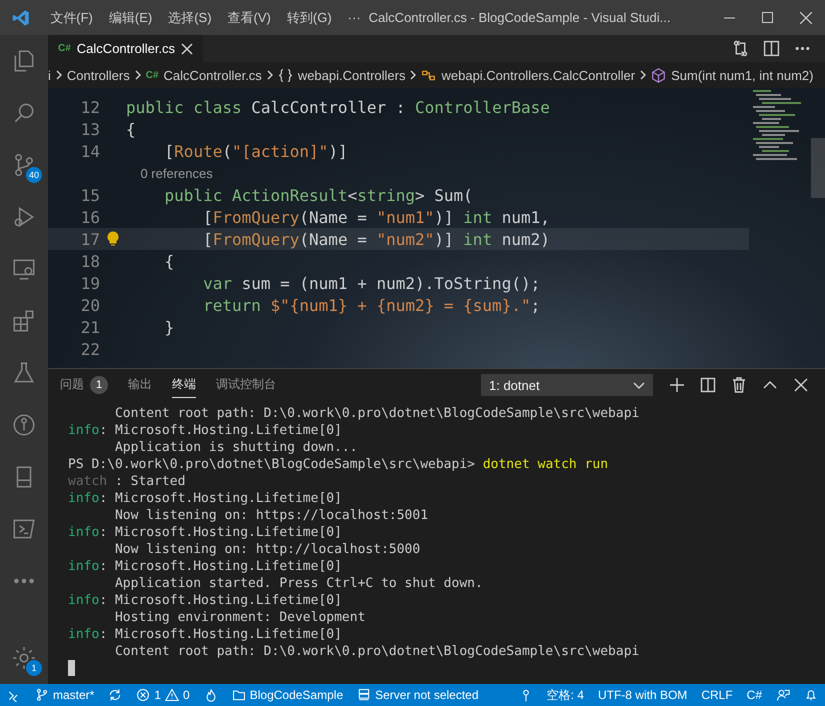 The height and width of the screenshot is (706, 825). I want to click on code-line: var sum = (num1 + num2).ToString();, so click(371, 283).